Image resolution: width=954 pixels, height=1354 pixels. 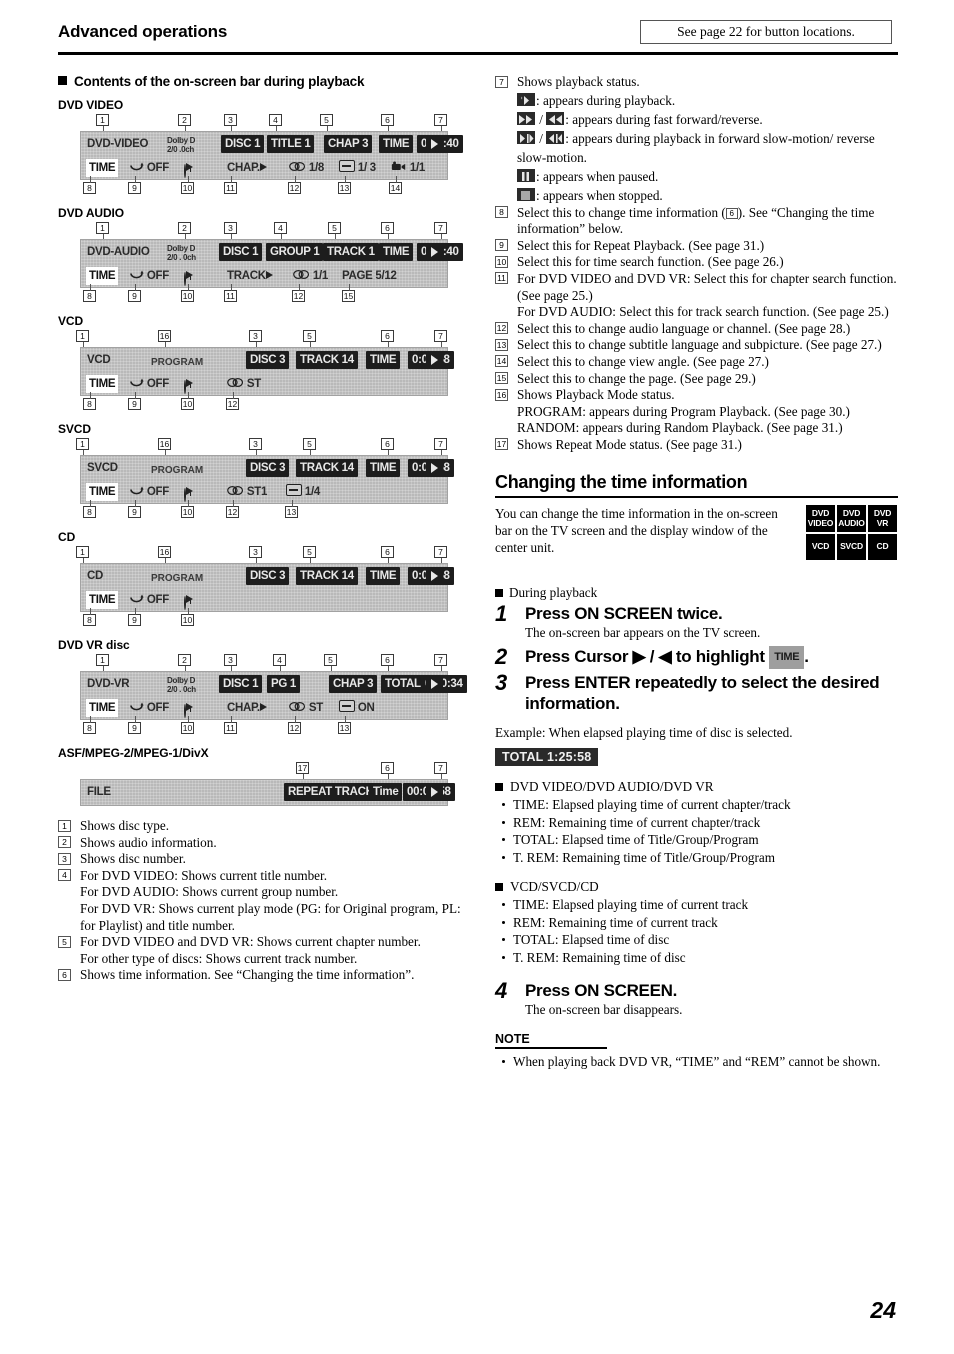 I want to click on osd-bar-file: 17 6 7 FILE REPEAT TRACK Time 00:04:58, so click(x=262, y=784).